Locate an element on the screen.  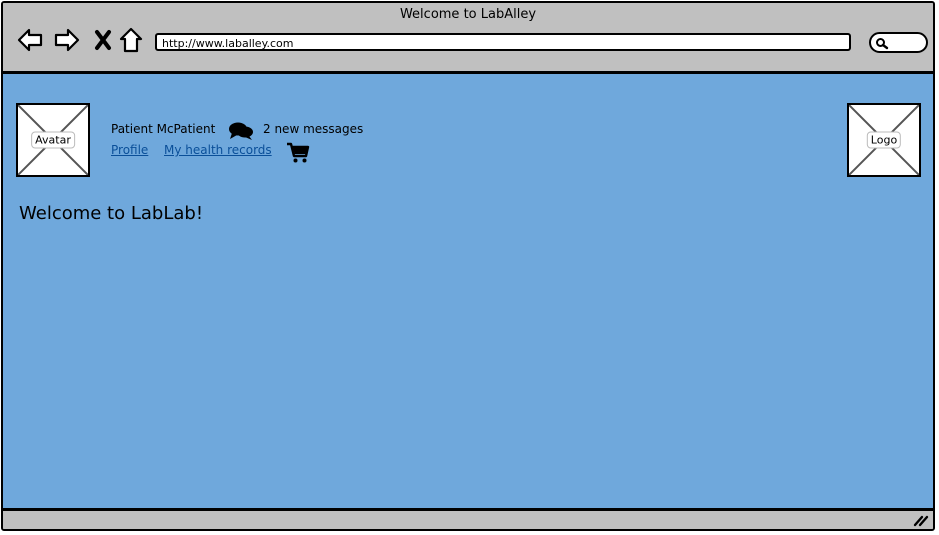
address-bar: http://www.laballey.com is located at coordinates (503, 42).